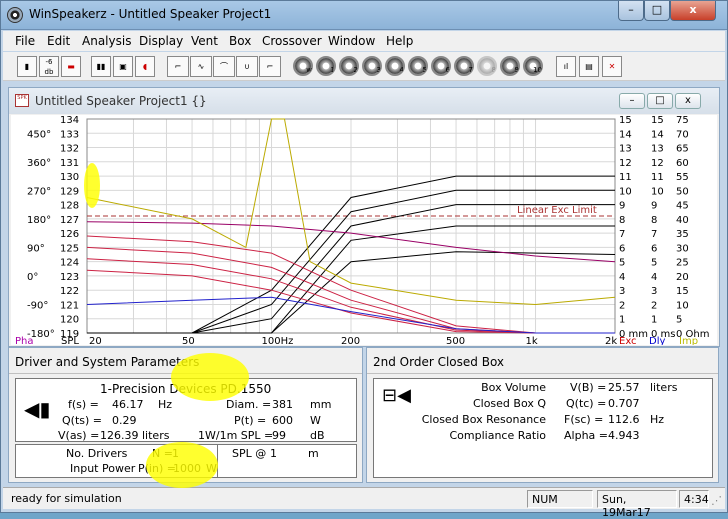 This screenshot has width=728, height=519. I want to click on lowpass-icon: ⌐, so click(178, 66).